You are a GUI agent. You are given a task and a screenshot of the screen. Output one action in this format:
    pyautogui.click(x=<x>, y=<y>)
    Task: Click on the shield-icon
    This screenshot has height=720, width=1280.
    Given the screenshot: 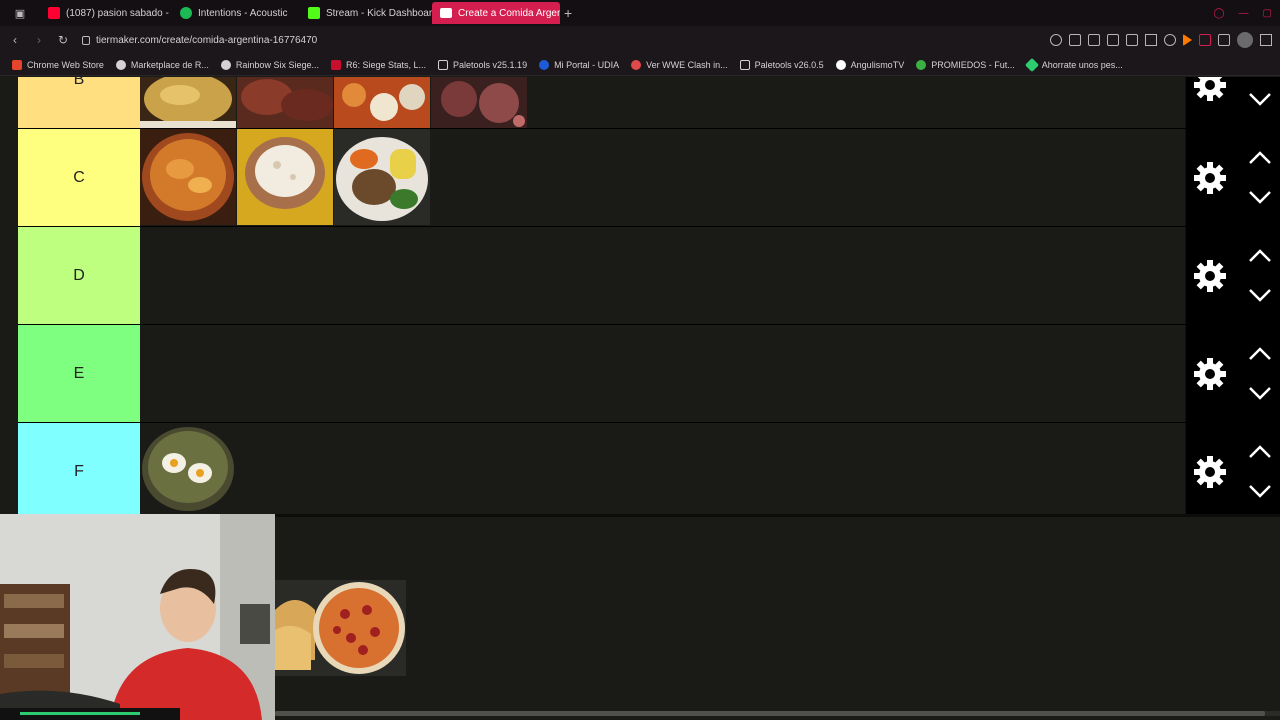 What is the action you would take?
    pyautogui.click(x=1113, y=40)
    